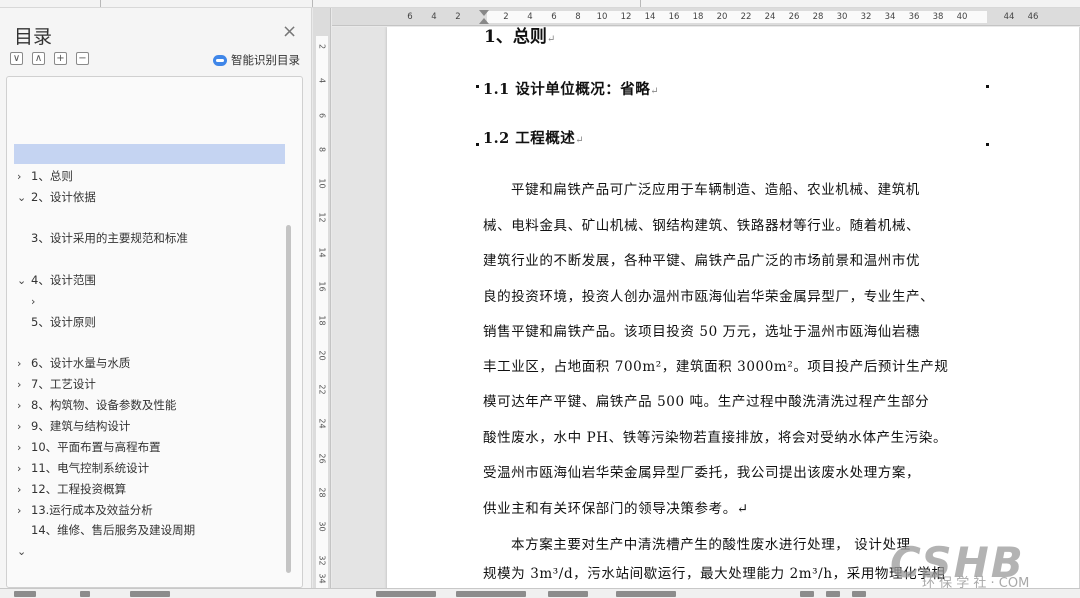 This screenshot has height=598, width=1080. What do you see at coordinates (818, 17) in the screenshot?
I see `hruler-num: 28` at bounding box center [818, 17].